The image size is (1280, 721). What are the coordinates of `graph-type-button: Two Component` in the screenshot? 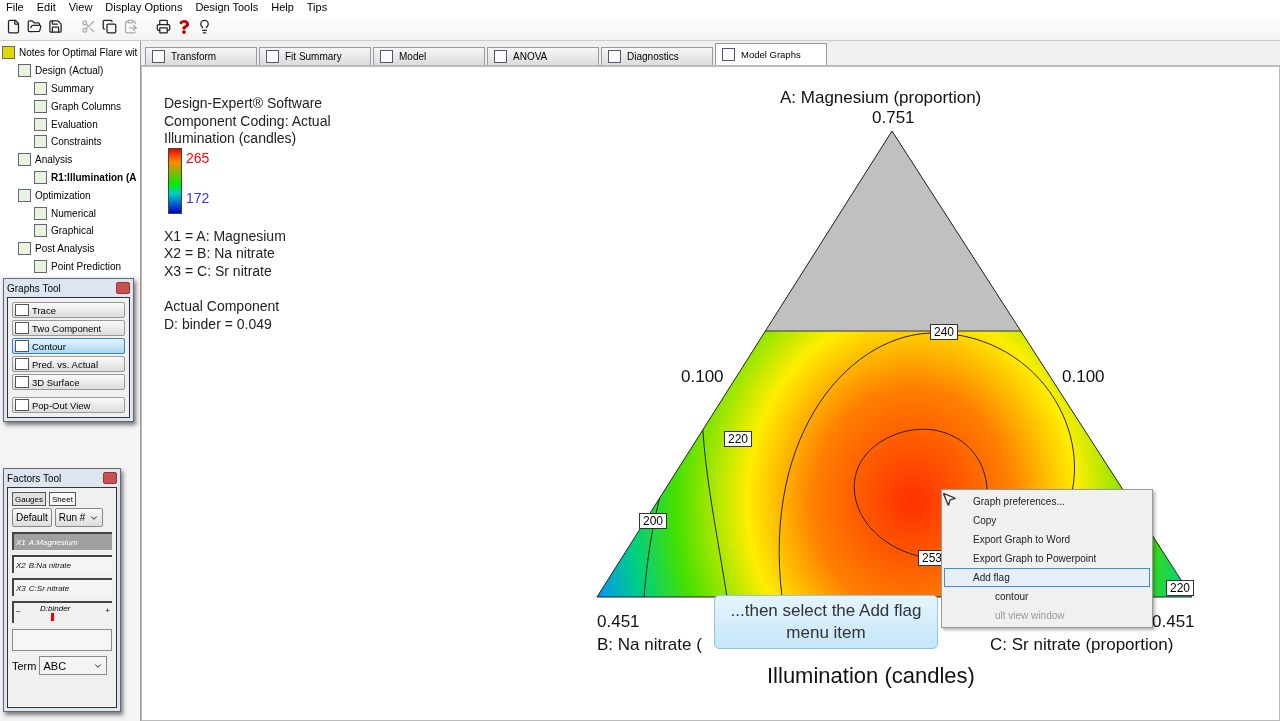 It's located at (68, 328).